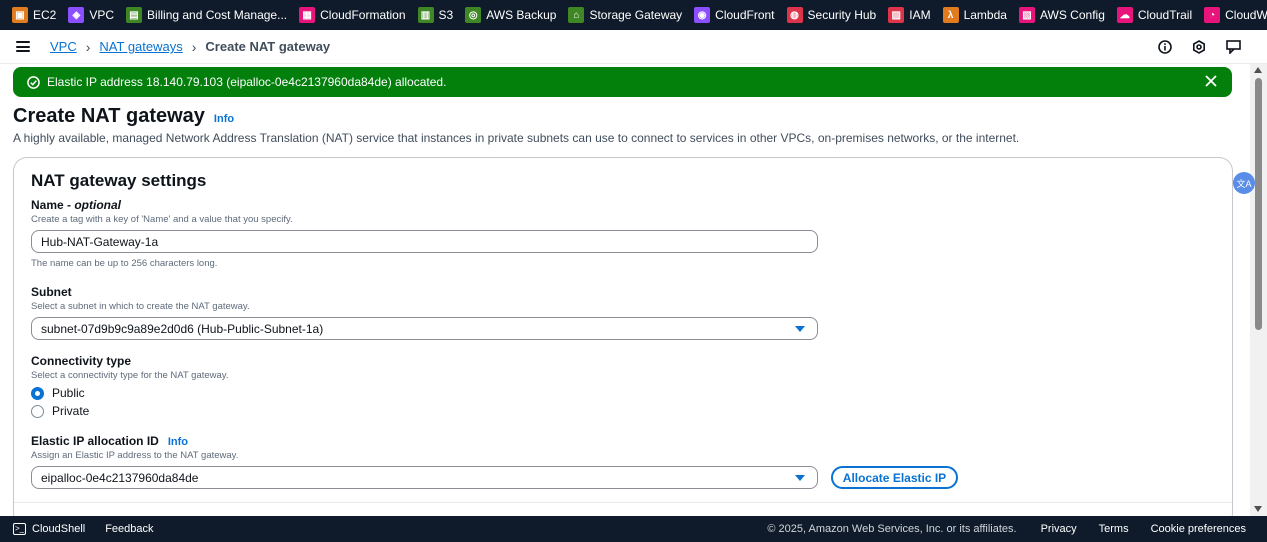 The image size is (1267, 542). Describe the element at coordinates (358, 15) in the screenshot. I see `service-cloudformation: ▦ CloudFormation` at that location.